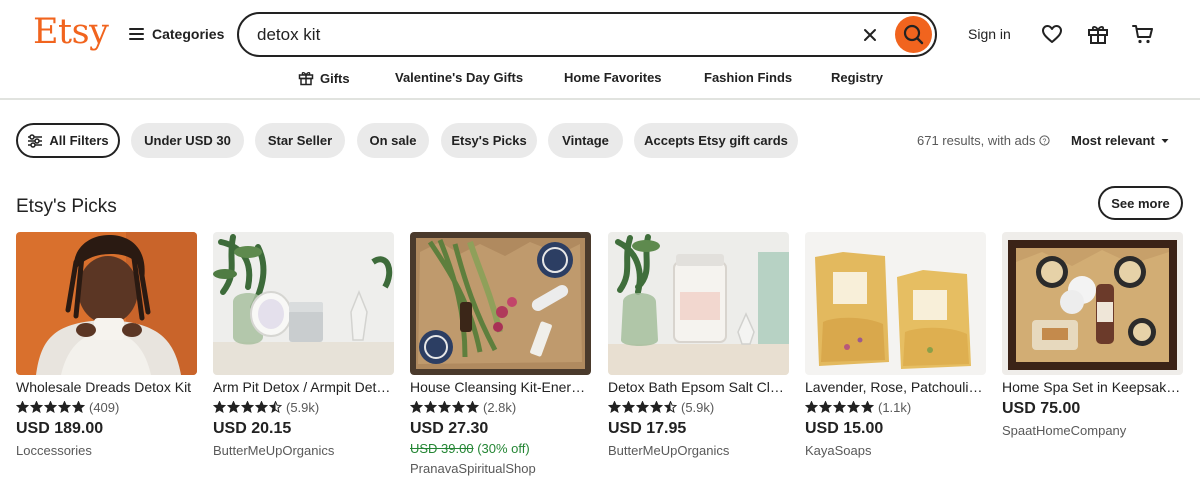  What do you see at coordinates (489, 140) in the screenshot?
I see `filter-chip-etsys-picks: Etsy's Picks` at bounding box center [489, 140].